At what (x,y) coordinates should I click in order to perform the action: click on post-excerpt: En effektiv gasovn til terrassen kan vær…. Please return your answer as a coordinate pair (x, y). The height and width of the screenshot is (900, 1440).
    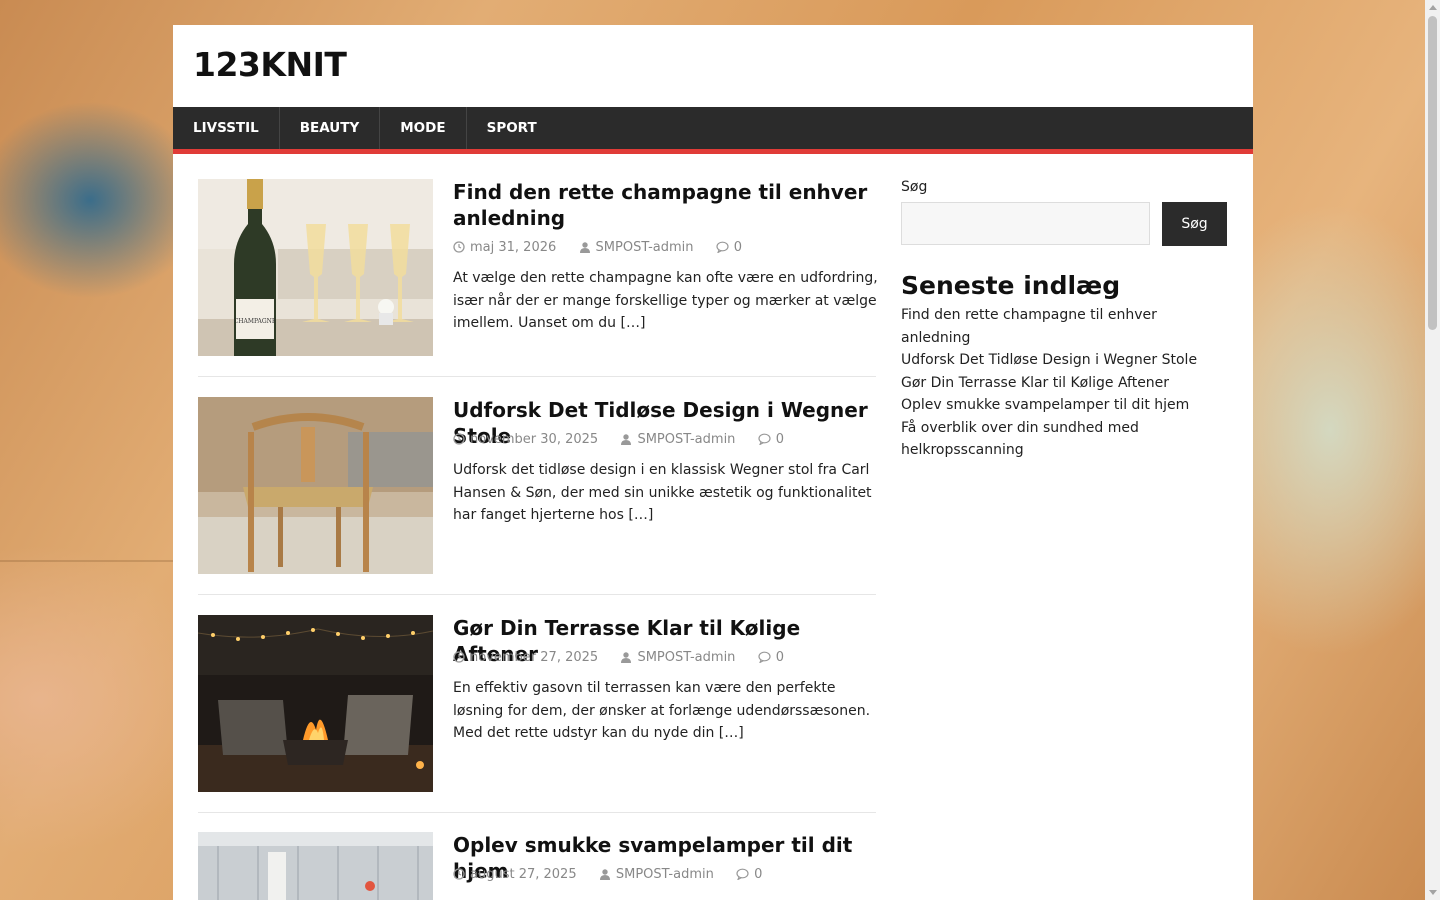
    Looking at the image, I should click on (665, 711).